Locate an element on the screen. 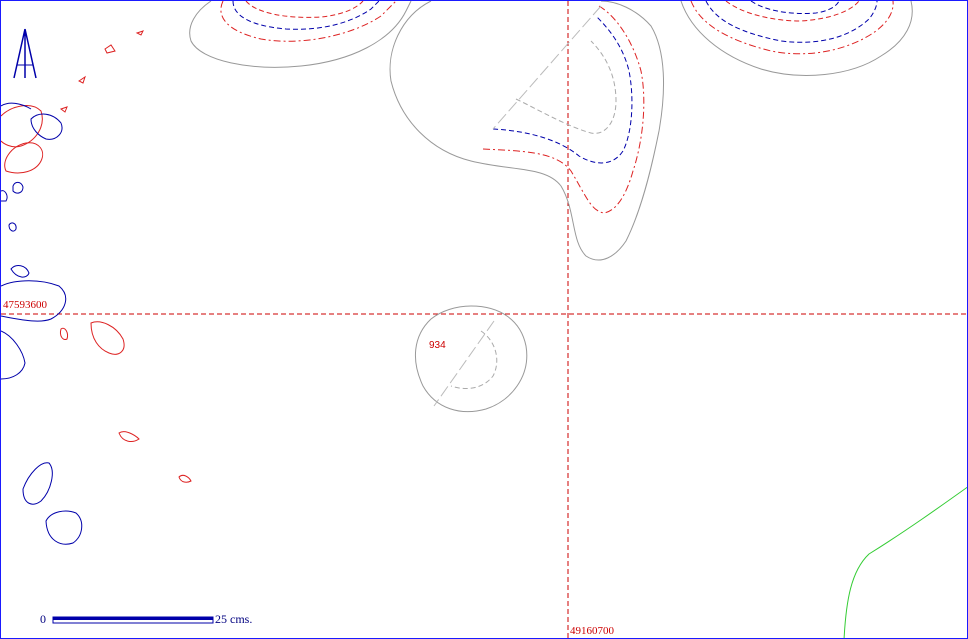 This screenshot has width=968, height=639. contour-red-top-left is located at coordinates (308, 21).